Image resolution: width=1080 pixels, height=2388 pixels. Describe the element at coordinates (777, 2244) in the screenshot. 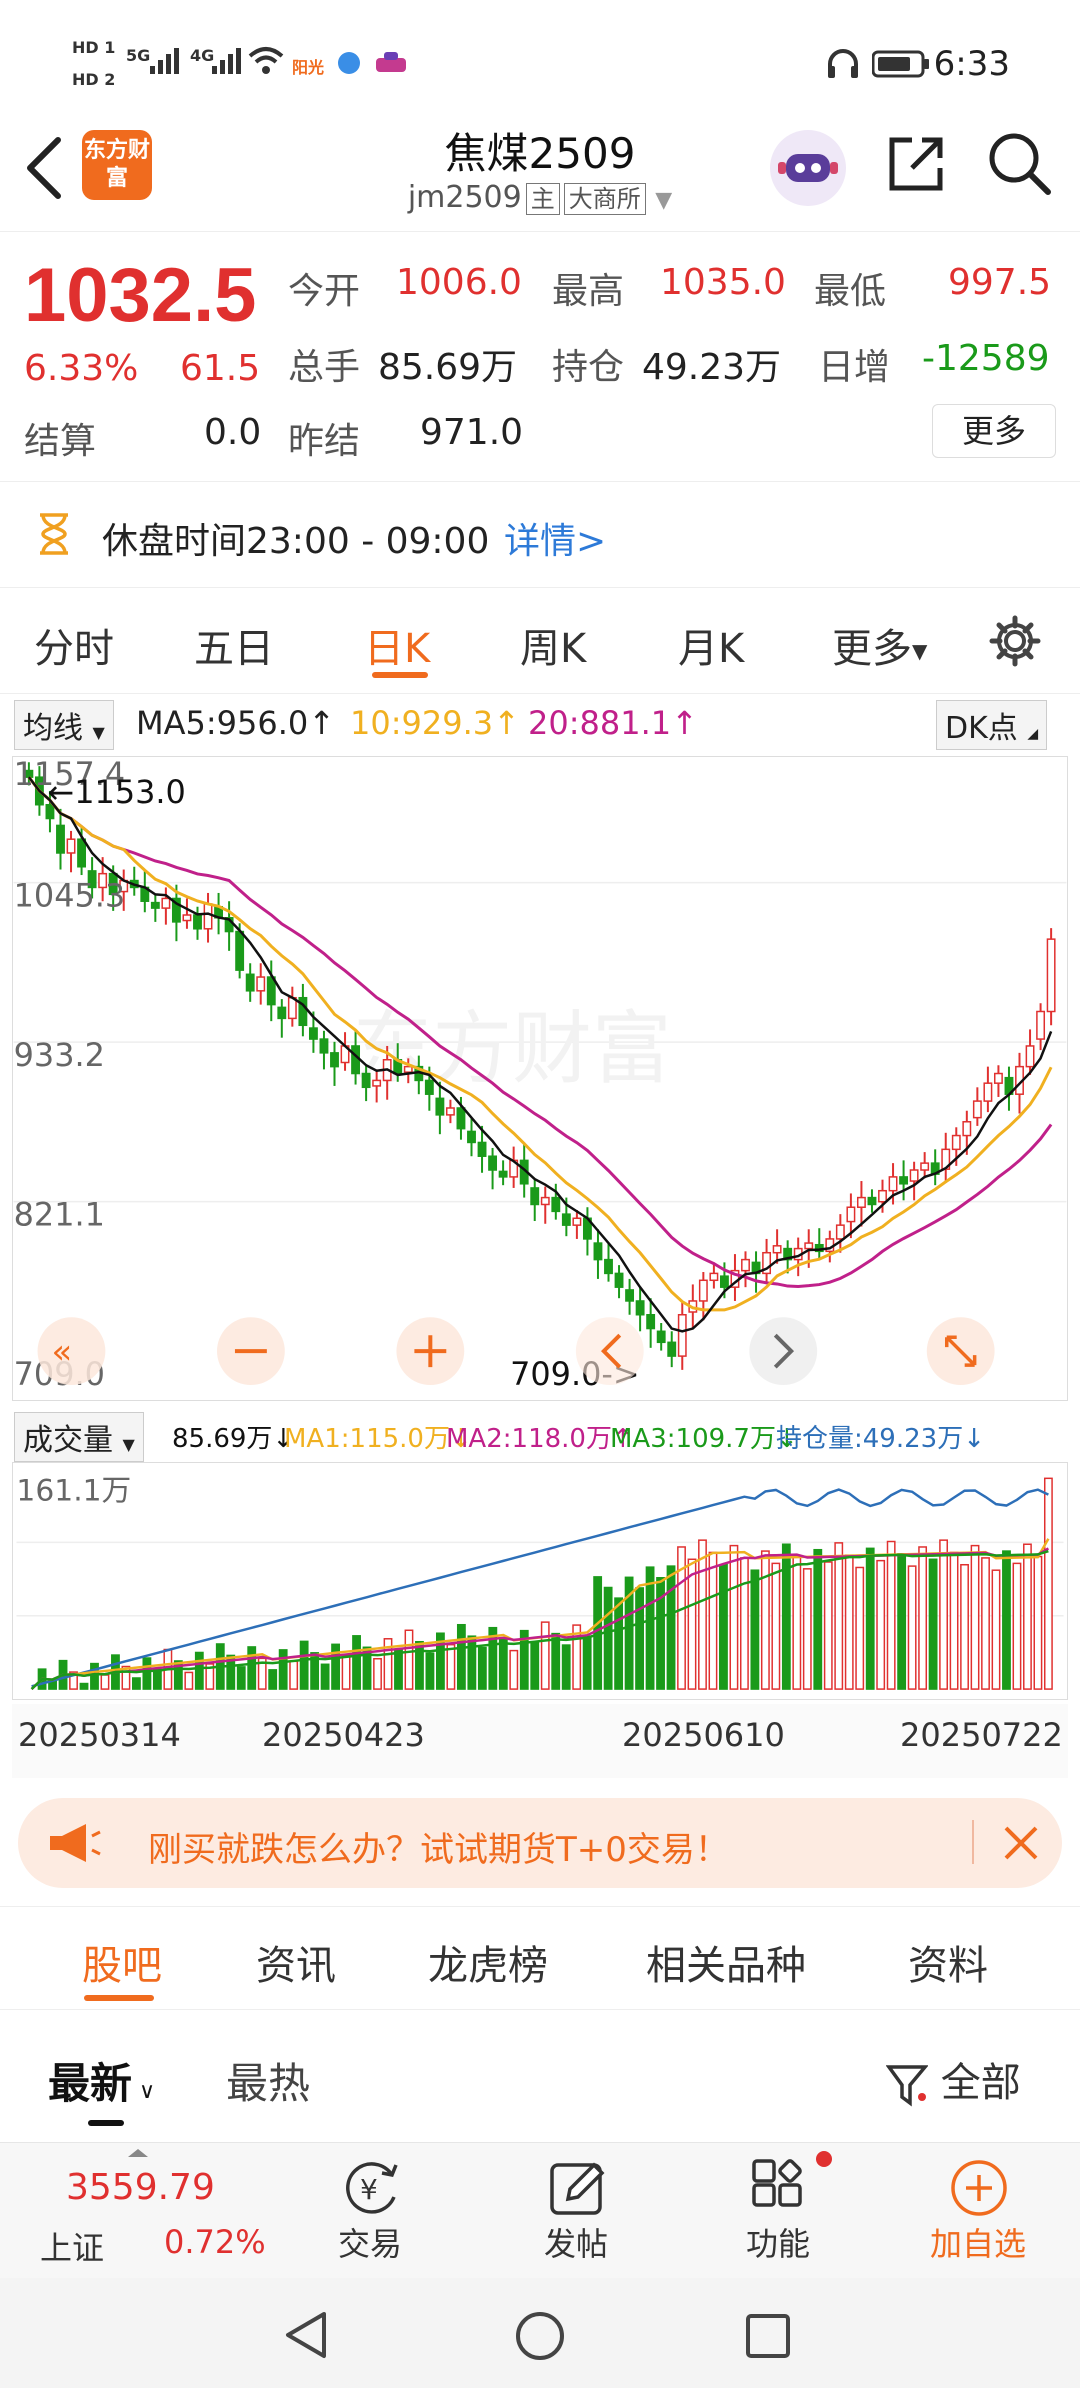

I see `nav-functions-label: 功能` at that location.